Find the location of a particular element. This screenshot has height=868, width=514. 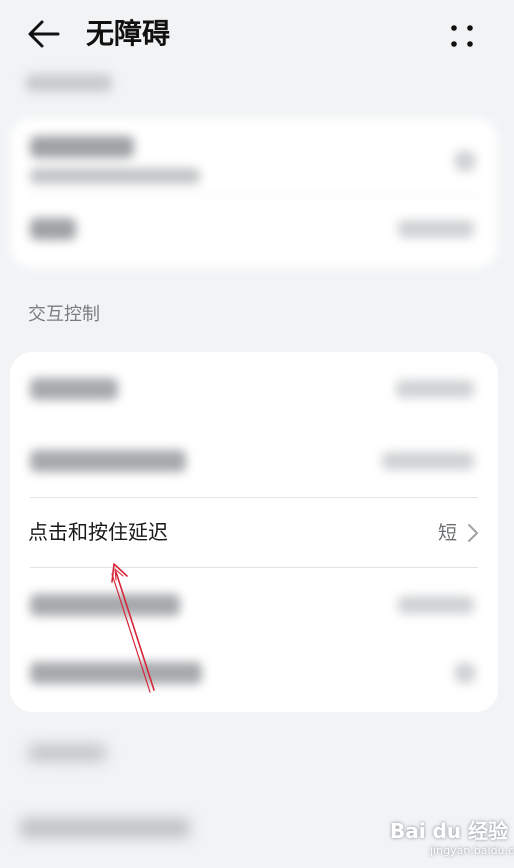

section-label-interaction-control: 交互控制 is located at coordinates (64, 314).